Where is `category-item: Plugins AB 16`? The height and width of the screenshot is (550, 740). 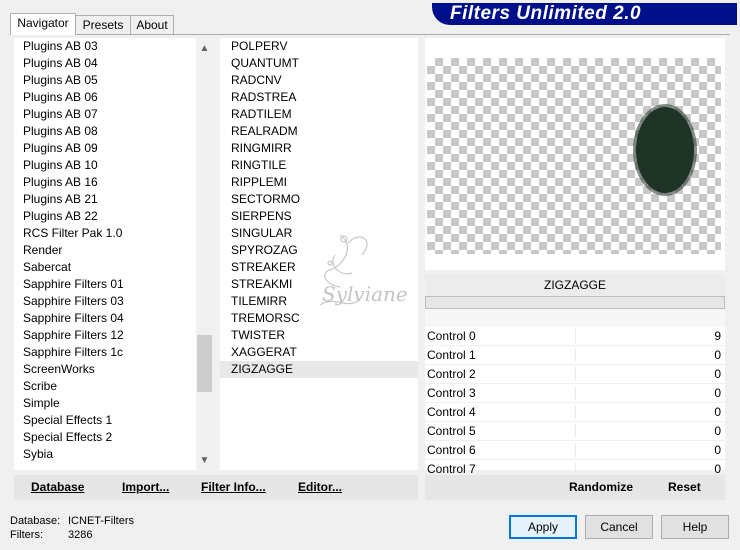
category-item: Plugins AB 16 is located at coordinates (105, 182).